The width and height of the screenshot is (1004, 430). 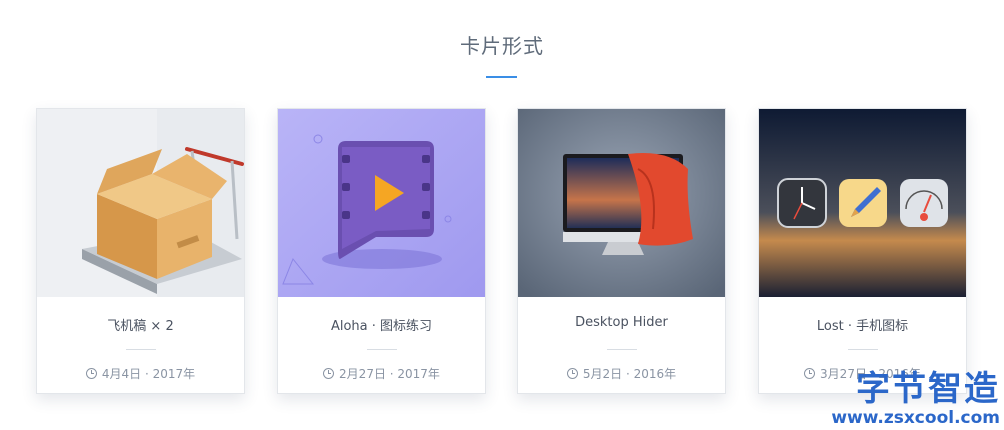 I want to click on card-2-image, so click(x=381, y=203).